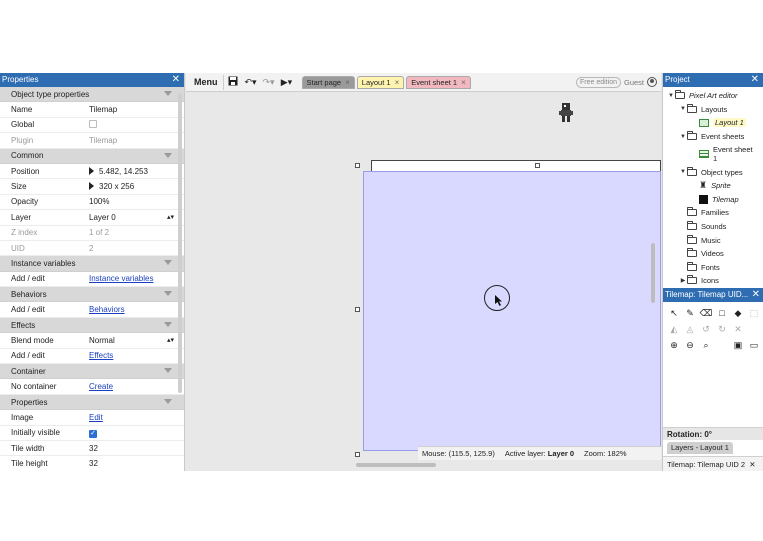 The image size is (763, 541). Describe the element at coordinates (756, 295) in the screenshot. I see `tilemap-panel-close-icon: ✕` at that location.